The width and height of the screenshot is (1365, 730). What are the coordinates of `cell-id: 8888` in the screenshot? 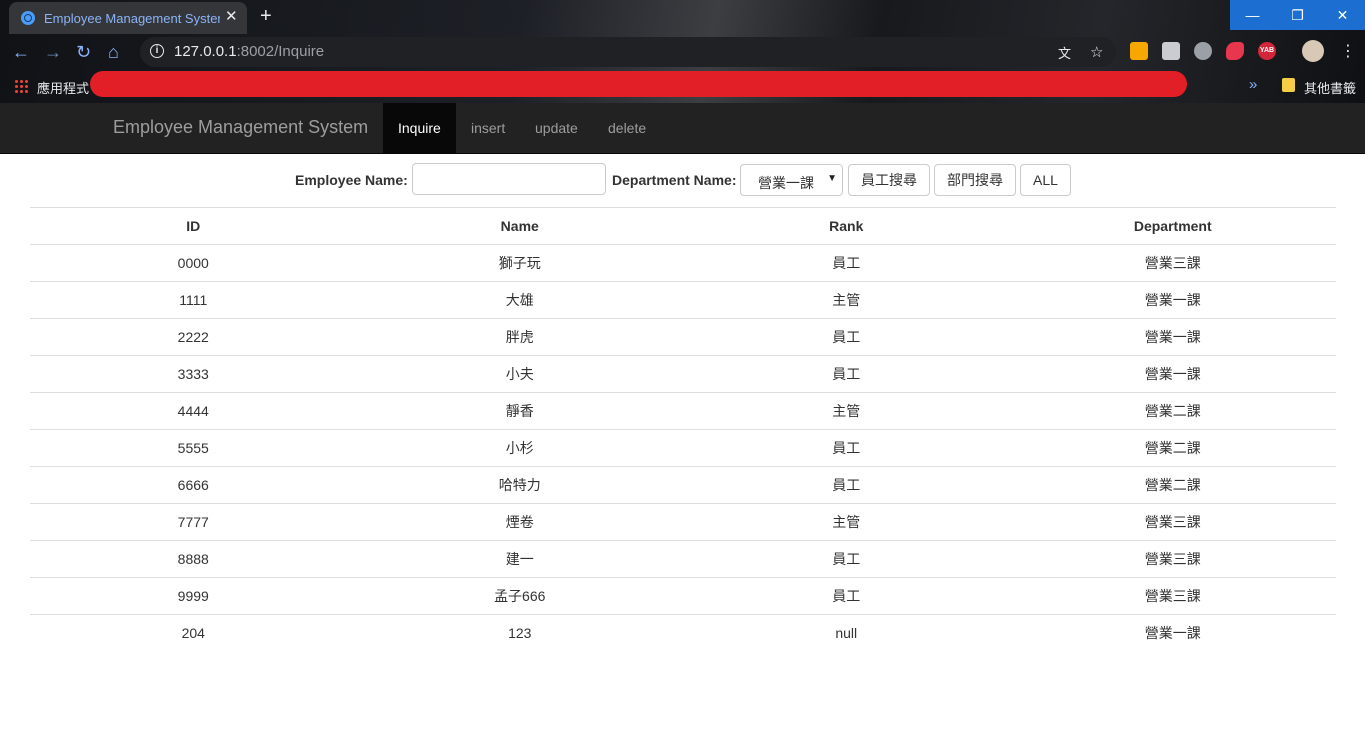 It's located at (193, 559).